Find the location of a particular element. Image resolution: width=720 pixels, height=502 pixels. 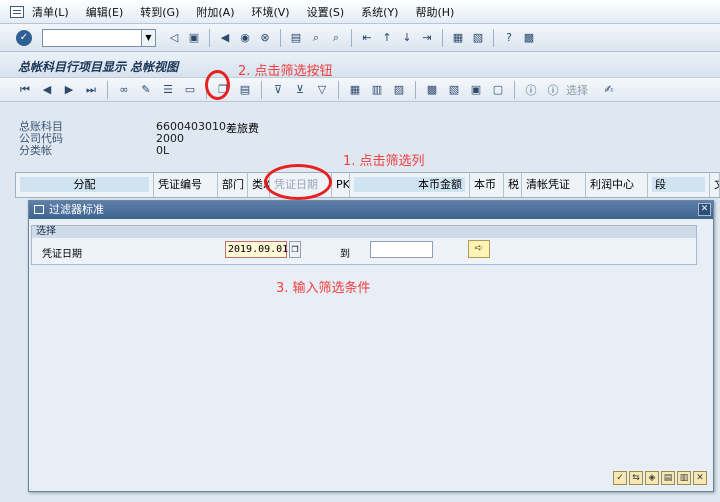

print-icon: ▤ is located at coordinates (296, 38).